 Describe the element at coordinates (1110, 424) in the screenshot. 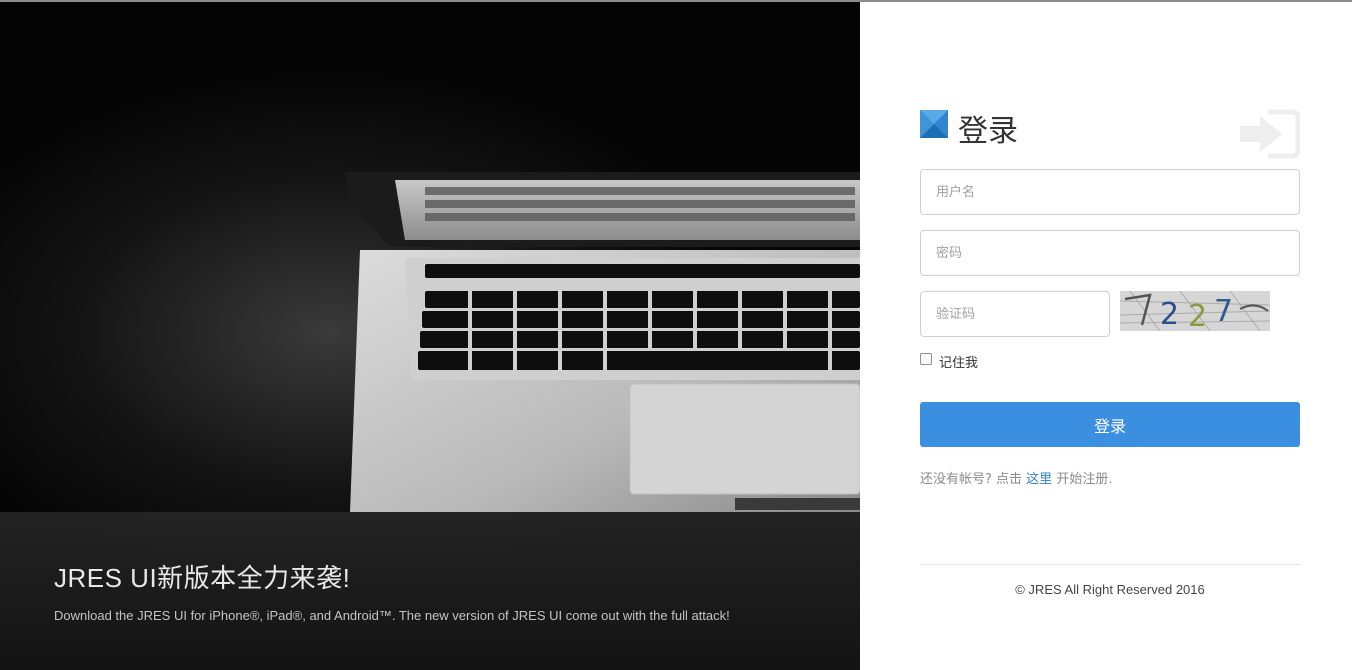

I see `login-button: 登录` at that location.